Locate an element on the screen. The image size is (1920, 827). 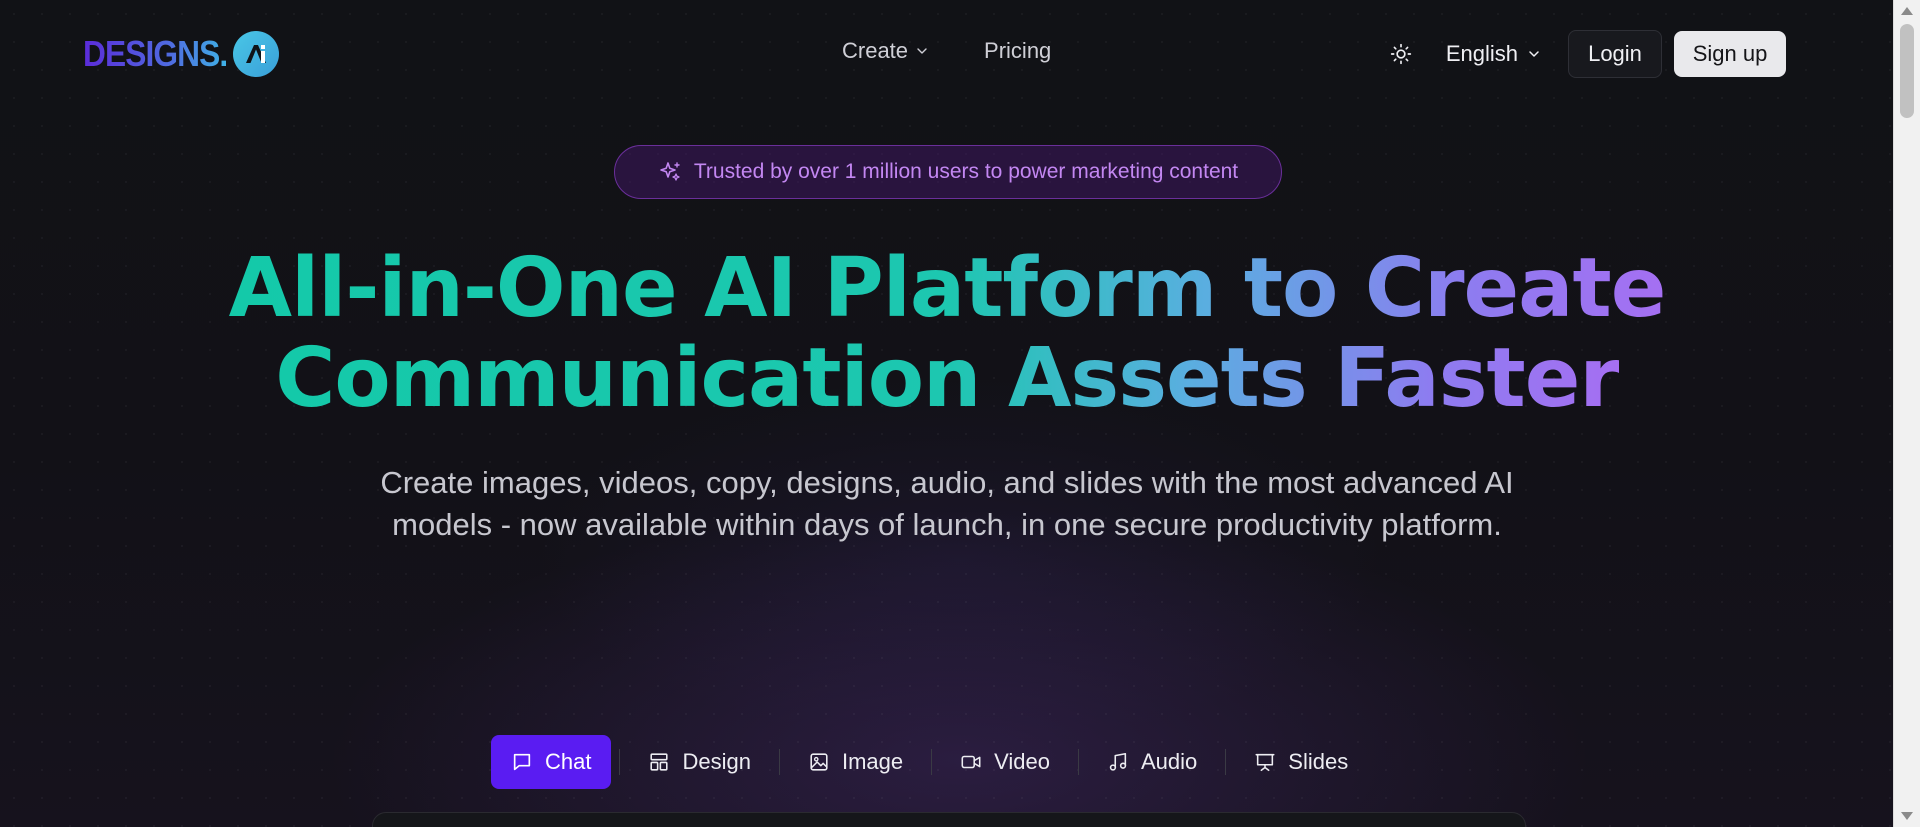
tab-audio: Audio is located at coordinates (1152, 762).